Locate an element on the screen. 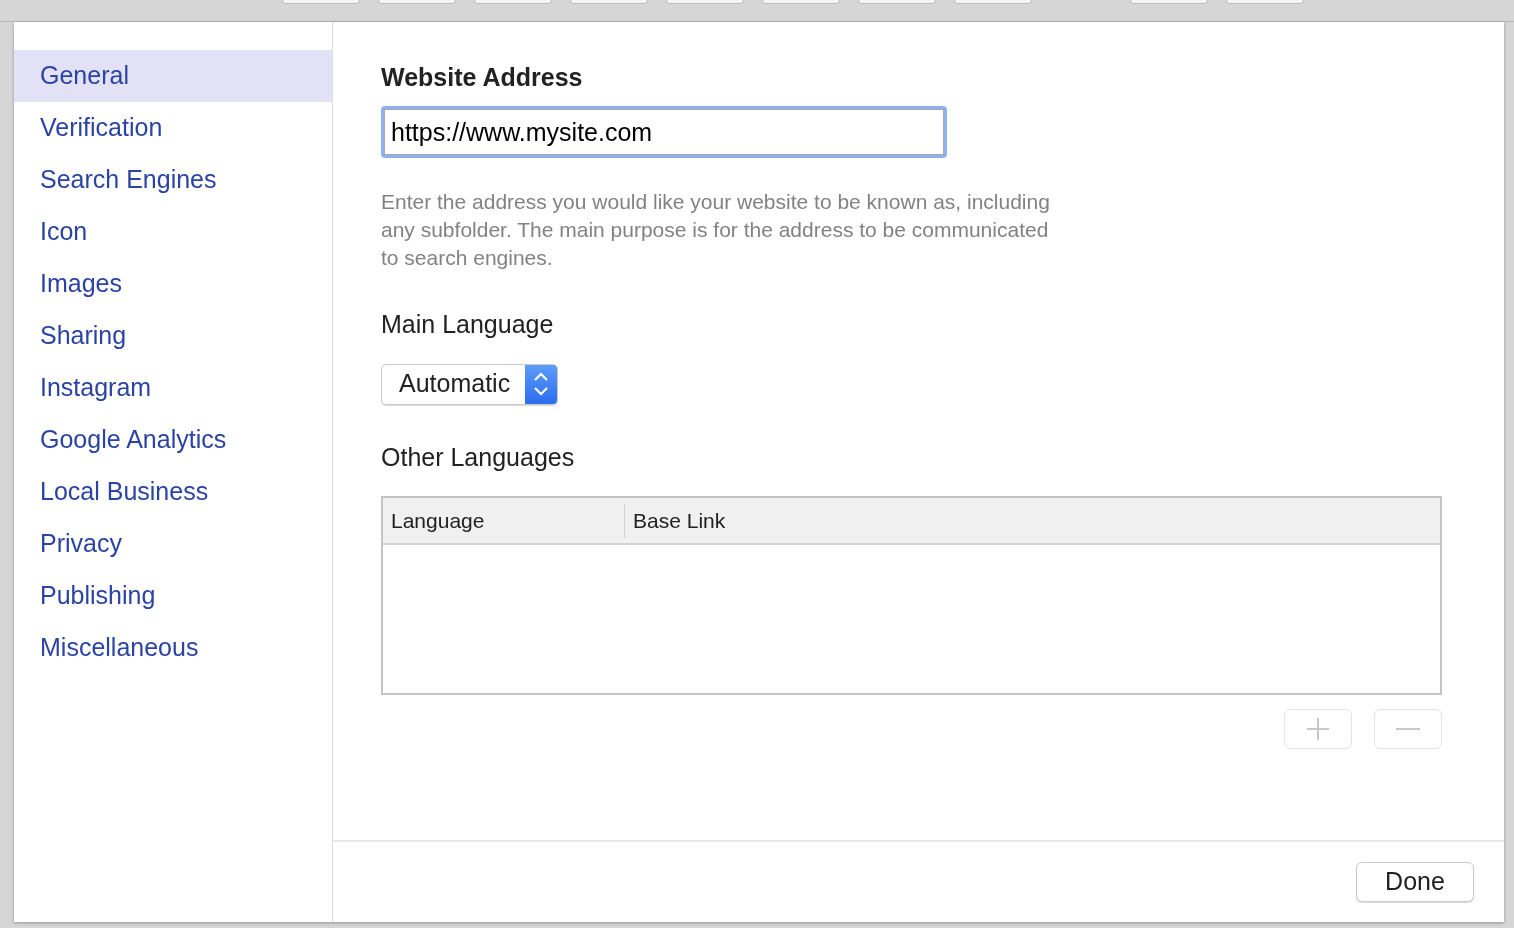 This screenshot has width=1514, height=928. sidebar-item: Search Engines is located at coordinates (173, 180).